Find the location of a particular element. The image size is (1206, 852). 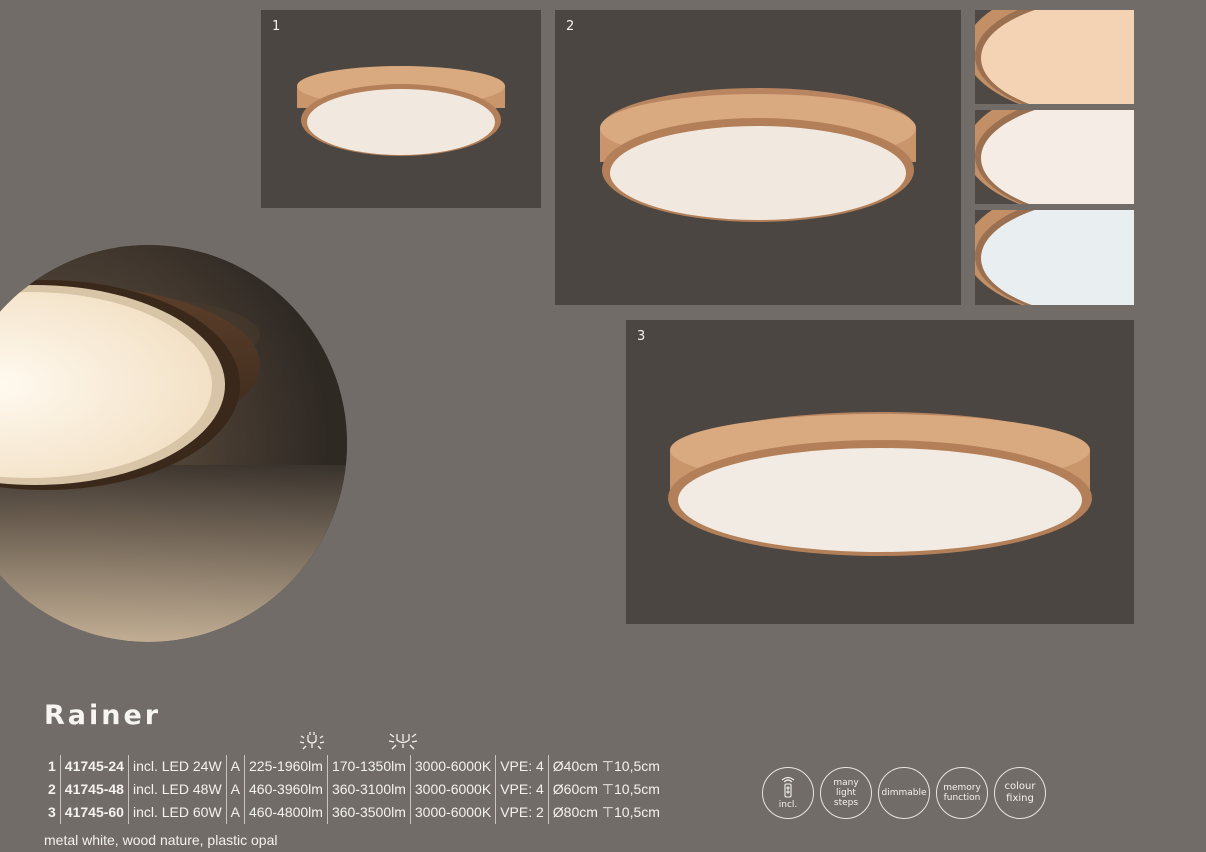

product-photo-2: 2 is located at coordinates (758, 157).